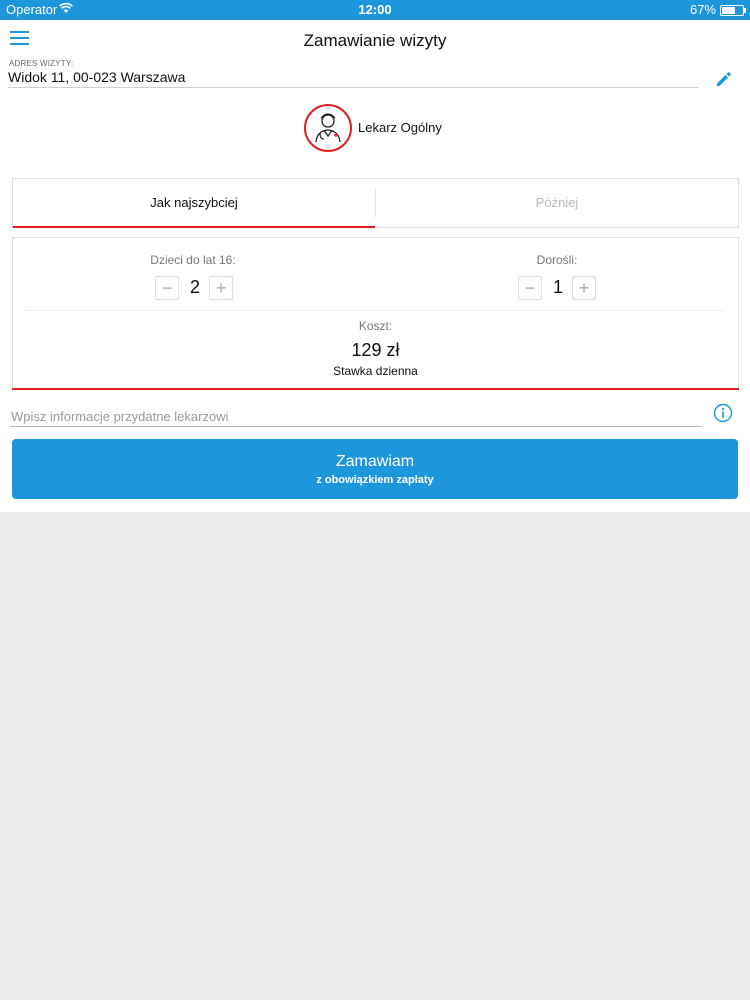  Describe the element at coordinates (193, 260) in the screenshot. I see `children-label: Dzieci do lat 16:` at that location.